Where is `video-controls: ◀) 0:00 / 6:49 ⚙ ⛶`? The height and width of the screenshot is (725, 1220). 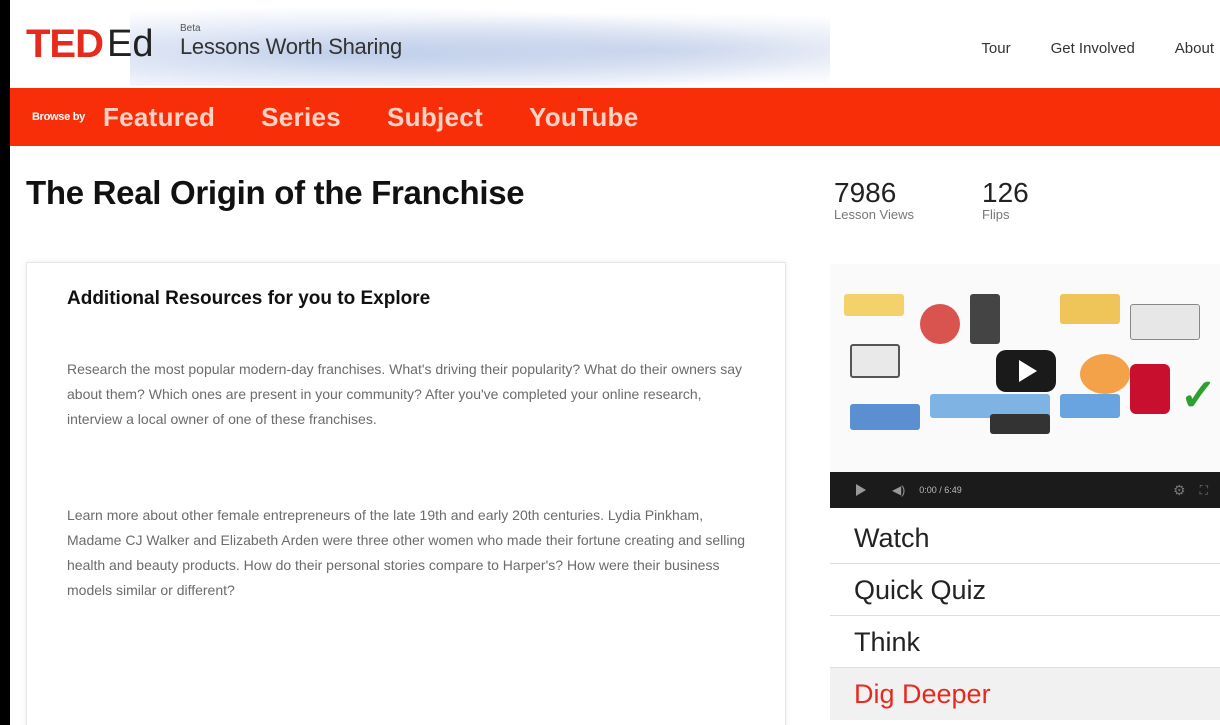 video-controls: ◀) 0:00 / 6:49 ⚙ ⛶ is located at coordinates (1025, 490).